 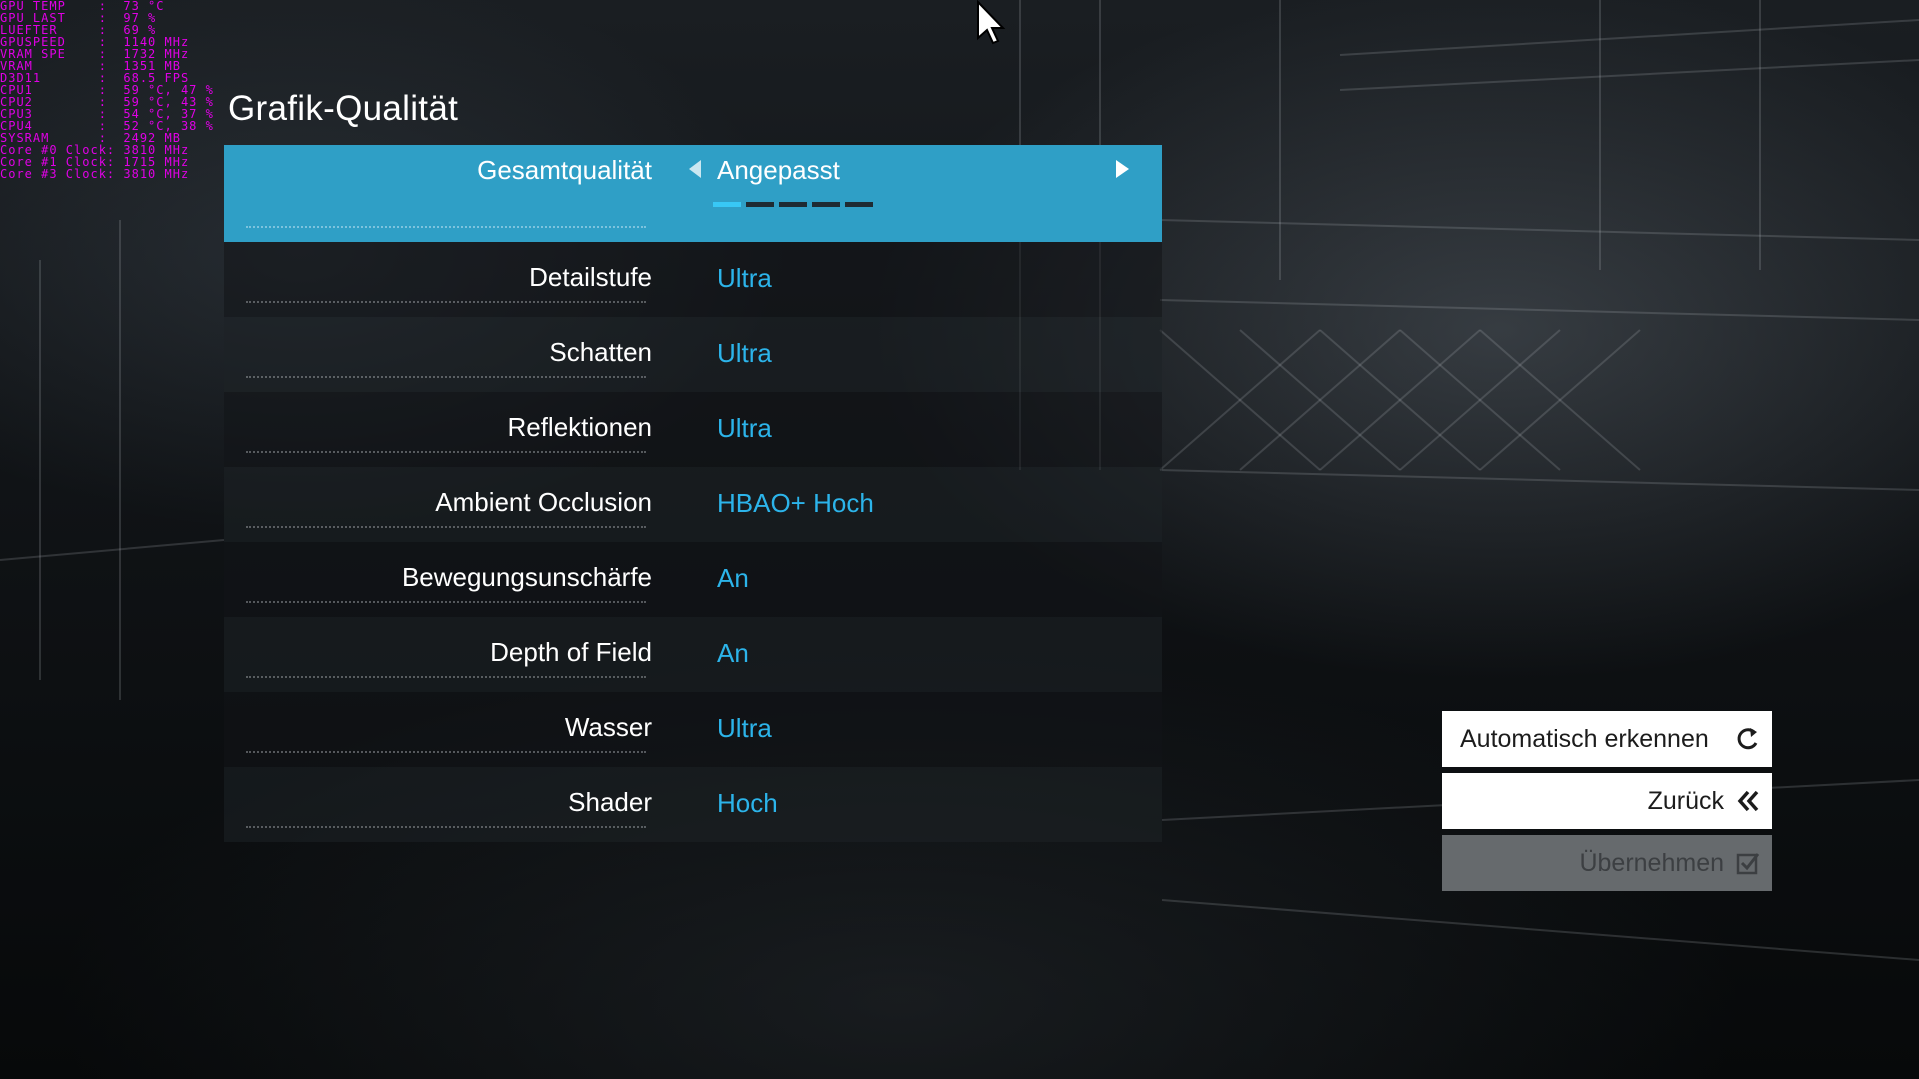 I want to click on setting-label: Reflektionen, so click(x=579, y=427).